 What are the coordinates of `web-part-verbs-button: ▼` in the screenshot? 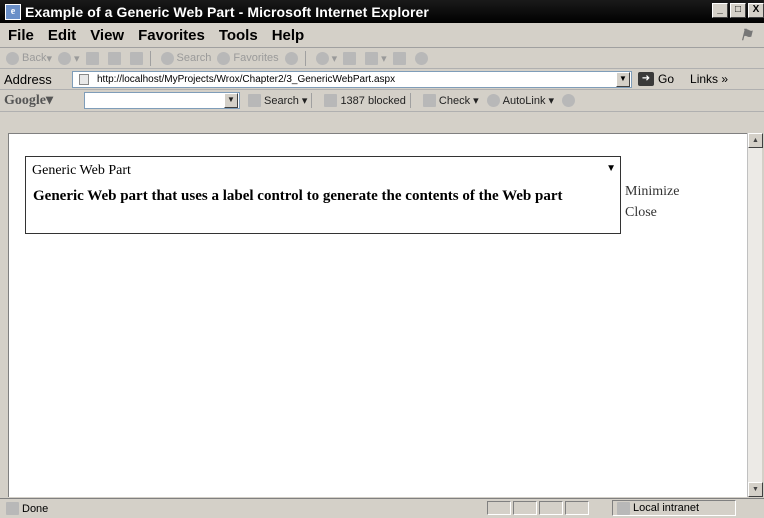 It's located at (611, 168).